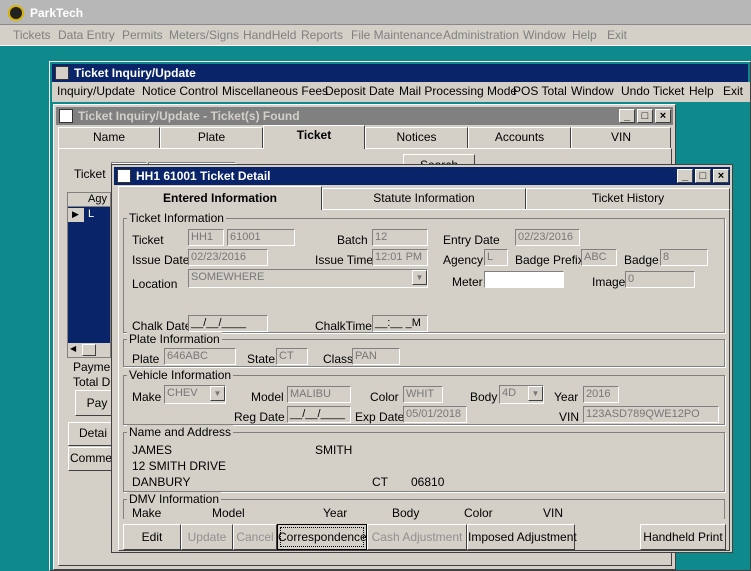 Image resolution: width=751 pixels, height=571 pixels. I want to click on color-field: WHIT, so click(423, 394).